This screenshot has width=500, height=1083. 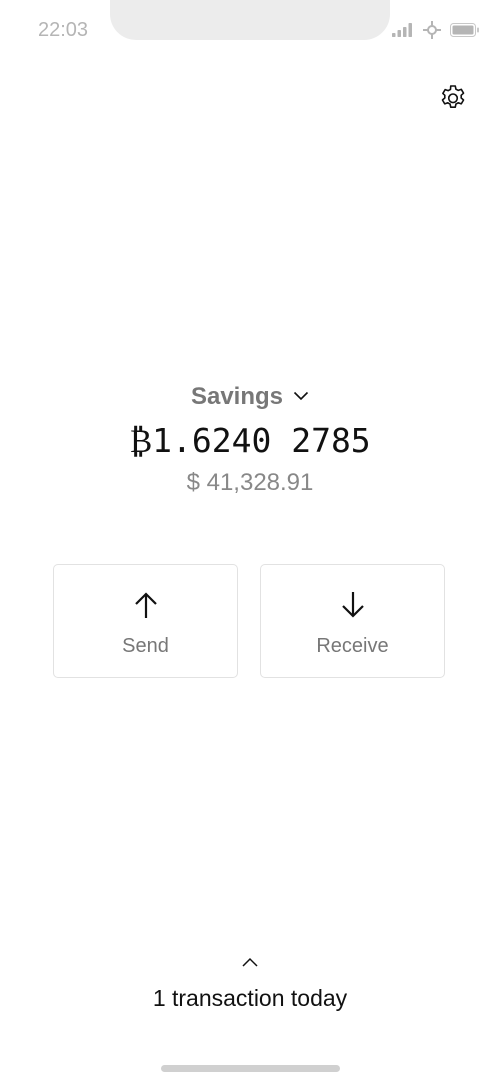 I want to click on settings-button, so click(x=453, y=100).